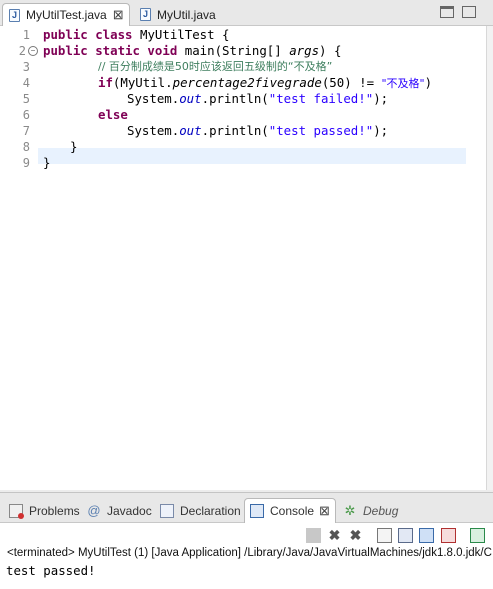 The width and height of the screenshot is (493, 589). Describe the element at coordinates (26, 163) in the screenshot. I see `line-number: 9` at that location.